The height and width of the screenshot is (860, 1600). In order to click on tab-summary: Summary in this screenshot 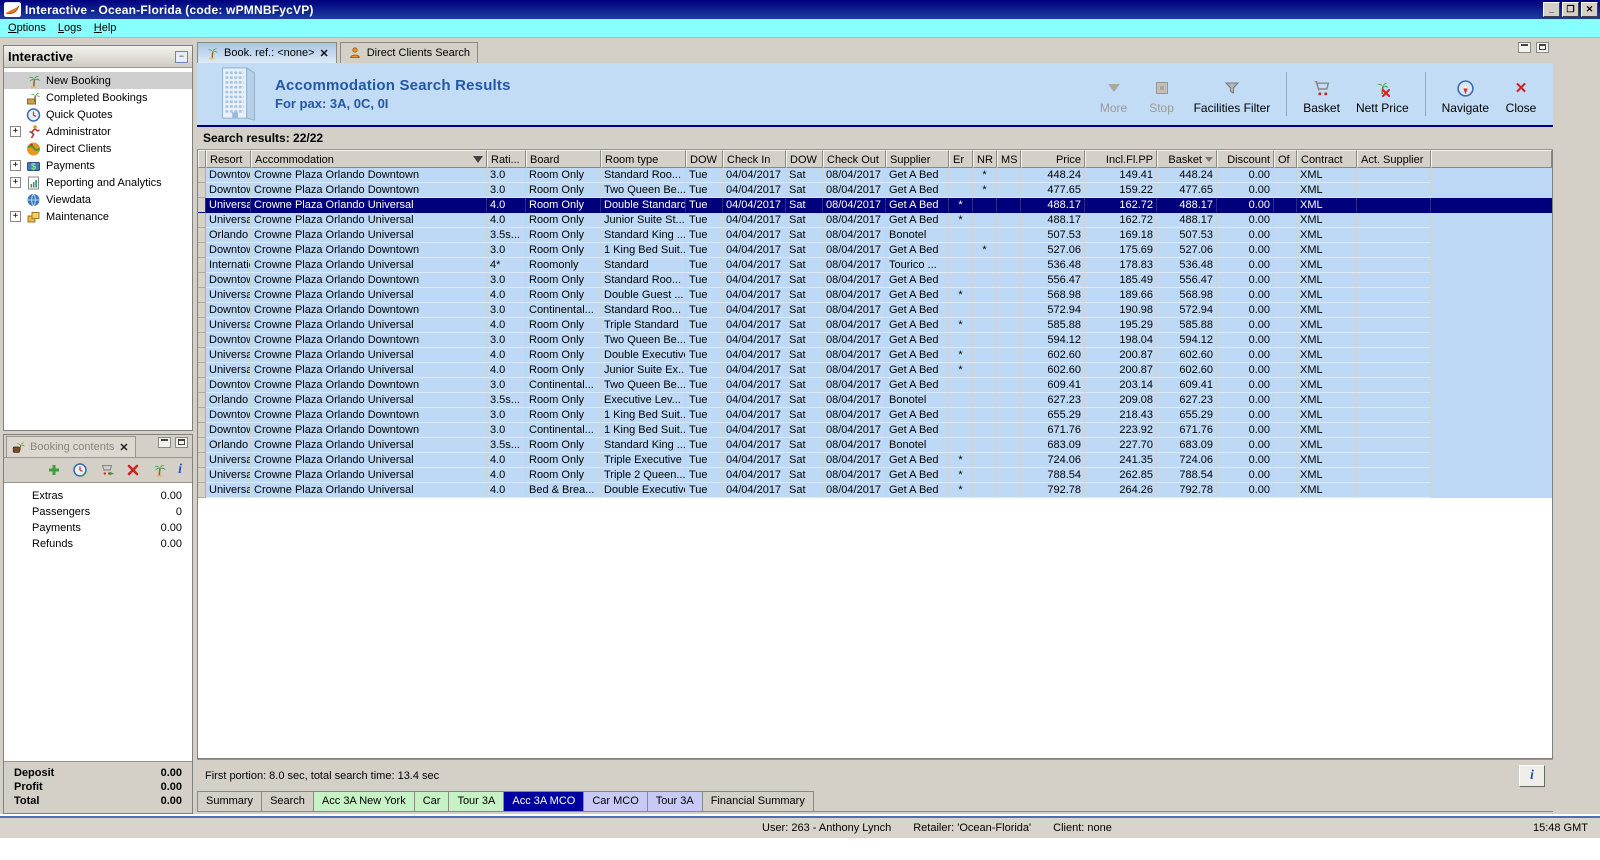, I will do `click(230, 801)`.